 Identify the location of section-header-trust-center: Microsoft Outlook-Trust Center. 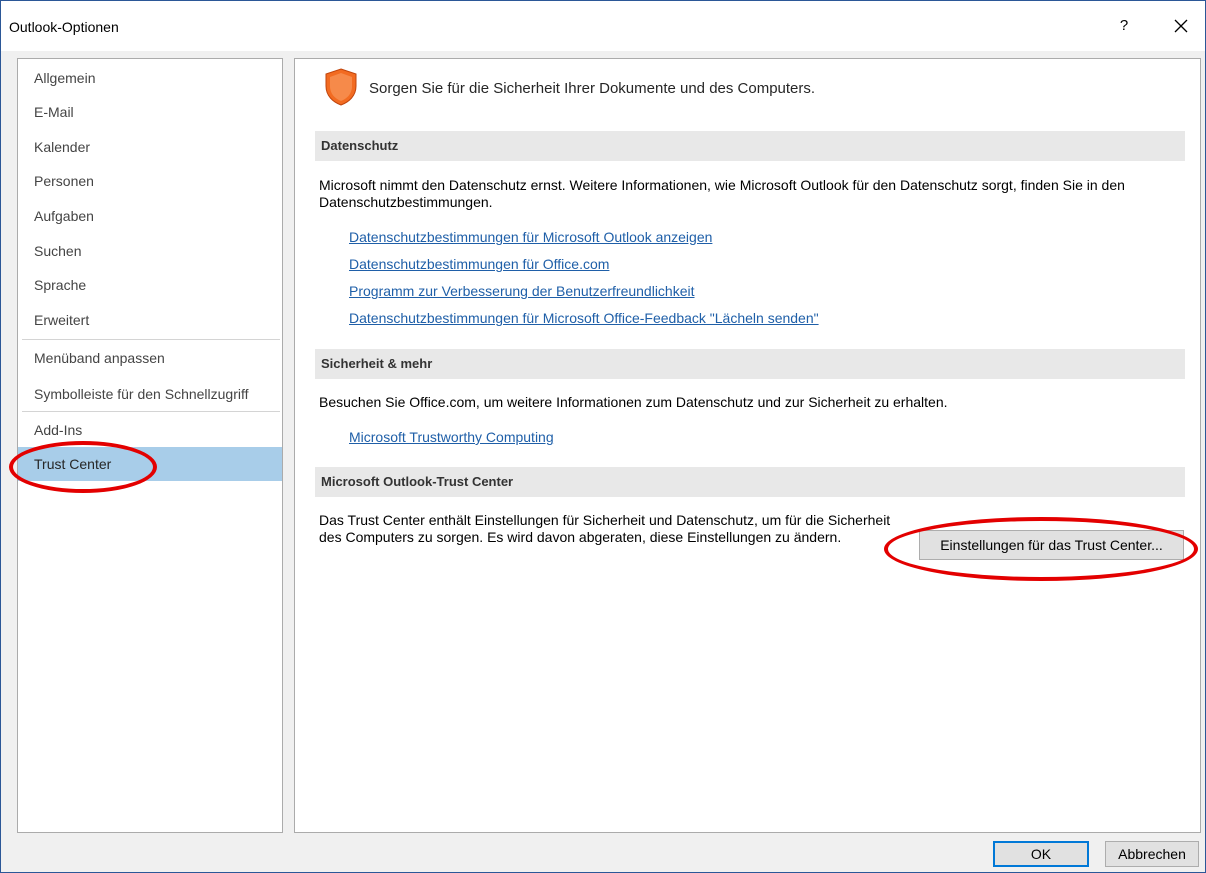
(750, 482).